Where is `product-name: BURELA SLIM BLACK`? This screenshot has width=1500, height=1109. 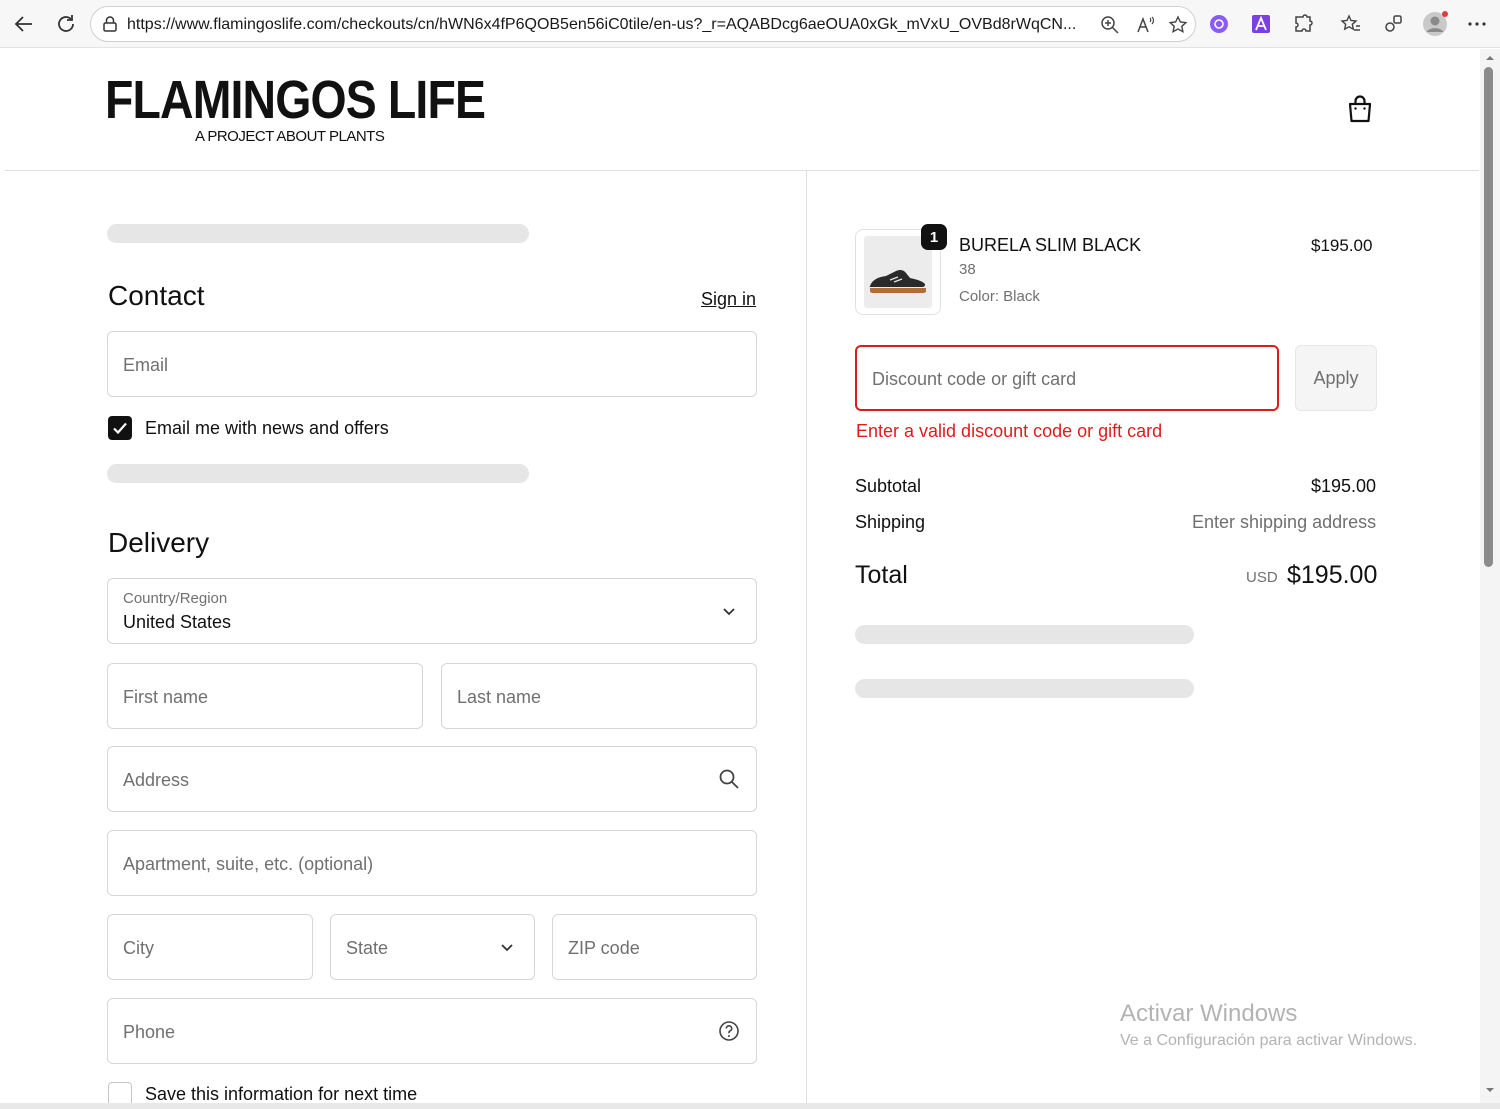
product-name: BURELA SLIM BLACK is located at coordinates (1050, 245).